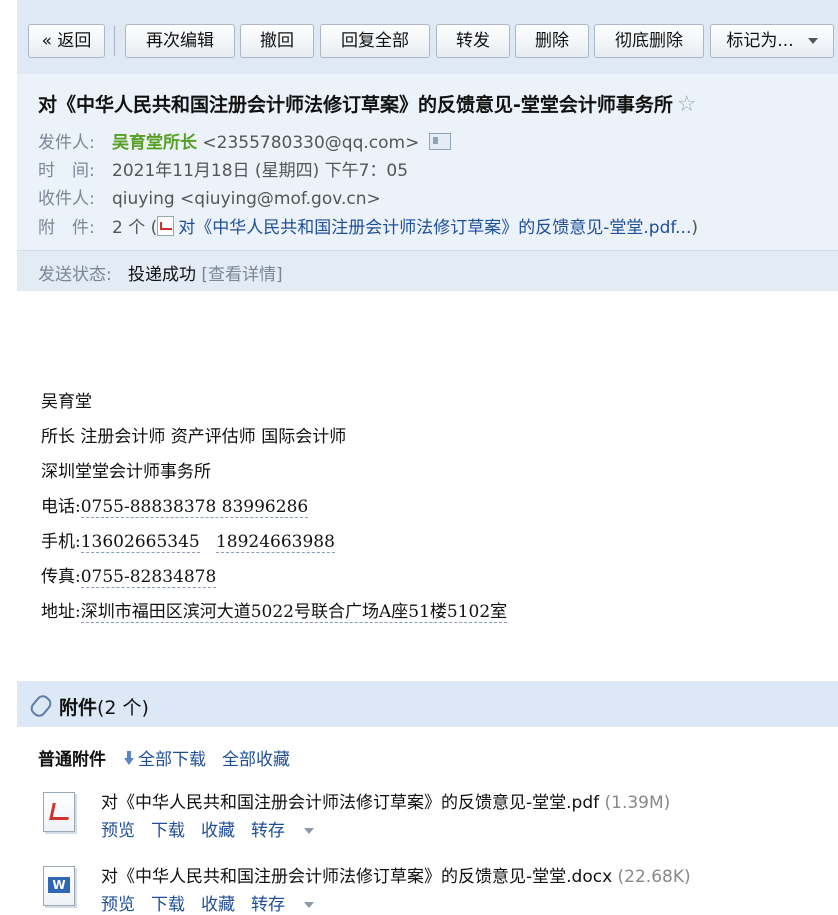 The image size is (838, 915). What do you see at coordinates (61, 612) in the screenshot?
I see `address-label: 地址:` at bounding box center [61, 612].